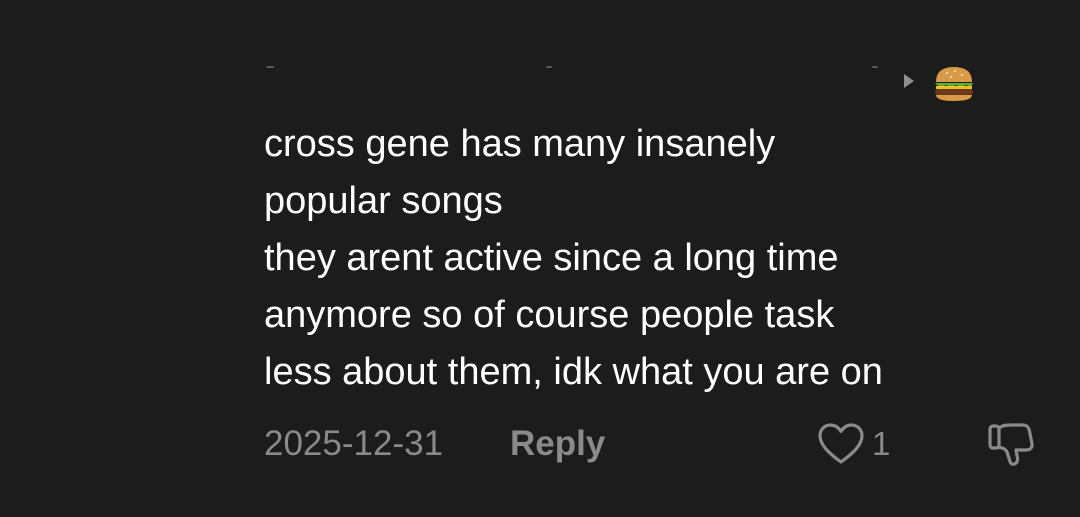 The width and height of the screenshot is (1080, 517). Describe the element at coordinates (383, 201) in the screenshot. I see `comment-text-line: popular songs` at that location.